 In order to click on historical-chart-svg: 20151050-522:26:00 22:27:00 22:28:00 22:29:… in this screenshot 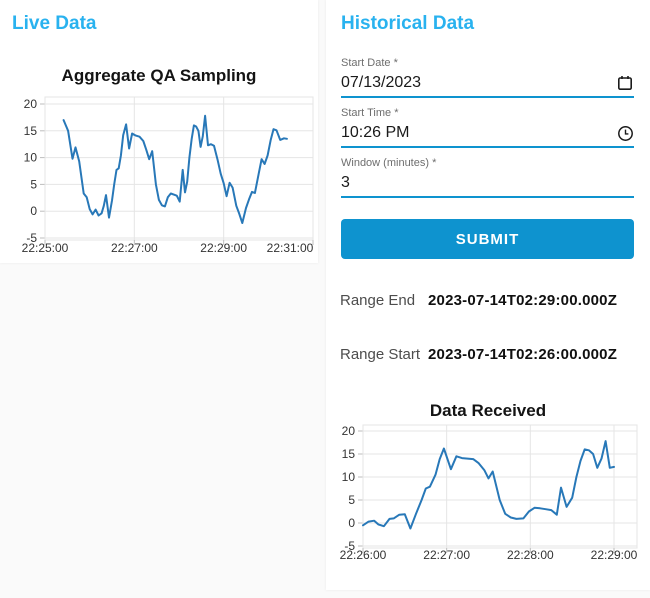, I will do `click(489, 493)`.